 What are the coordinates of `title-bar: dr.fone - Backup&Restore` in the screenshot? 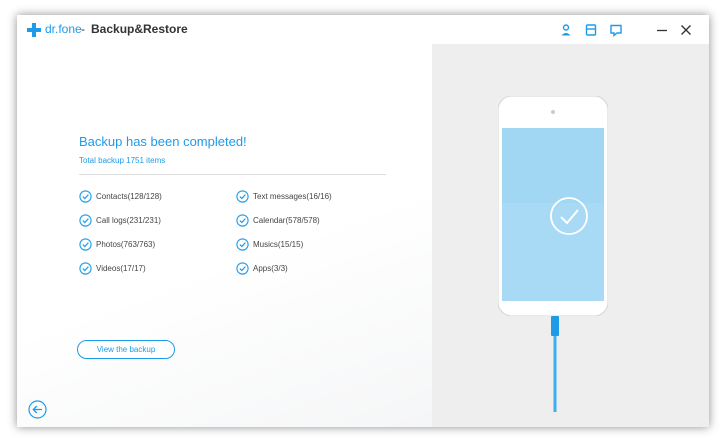 It's located at (363, 29).